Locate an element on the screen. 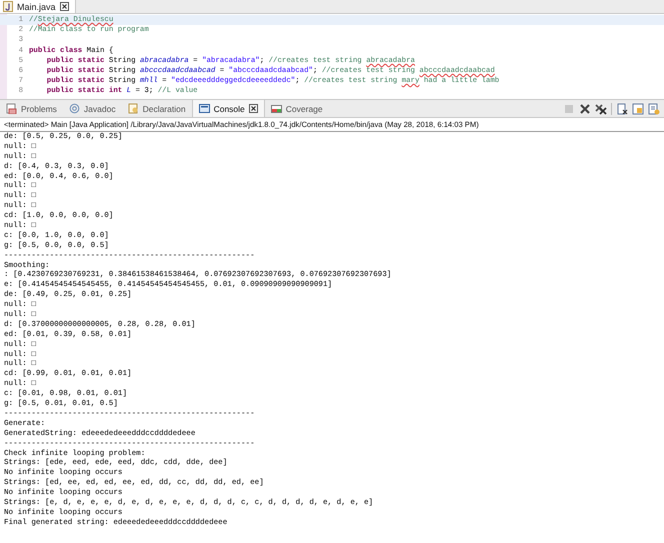  console-icon is located at coordinates (204, 108).